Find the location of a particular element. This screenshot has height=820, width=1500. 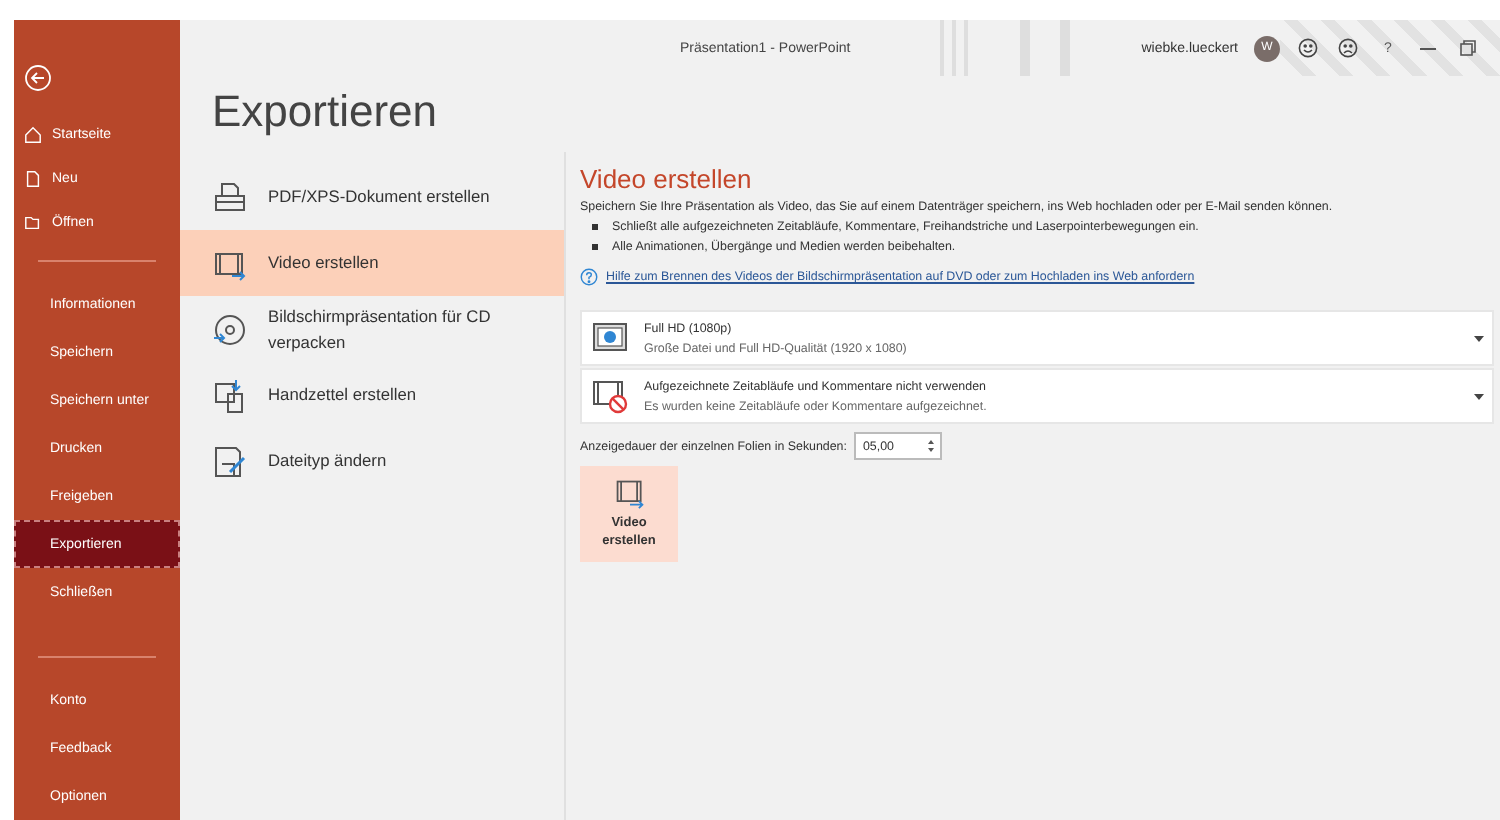

disc-icon is located at coordinates (230, 329).